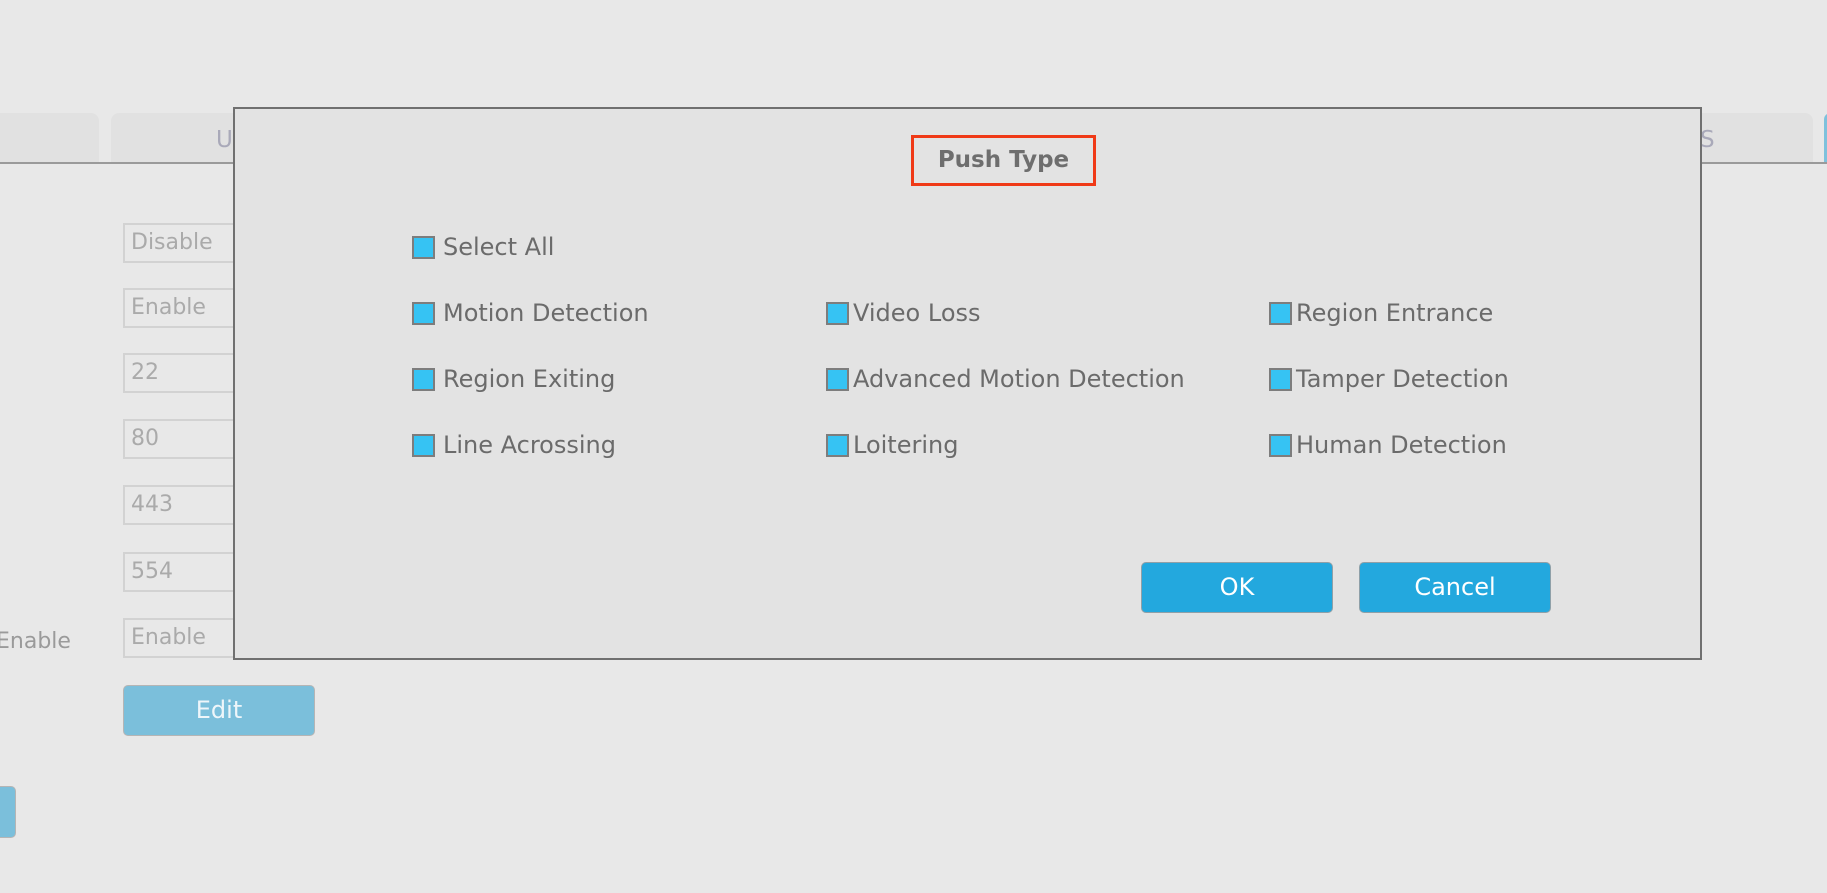 Image resolution: width=1827 pixels, height=893 pixels. I want to click on checkbox-tamper-detection: Tamper Detection, so click(1389, 379).